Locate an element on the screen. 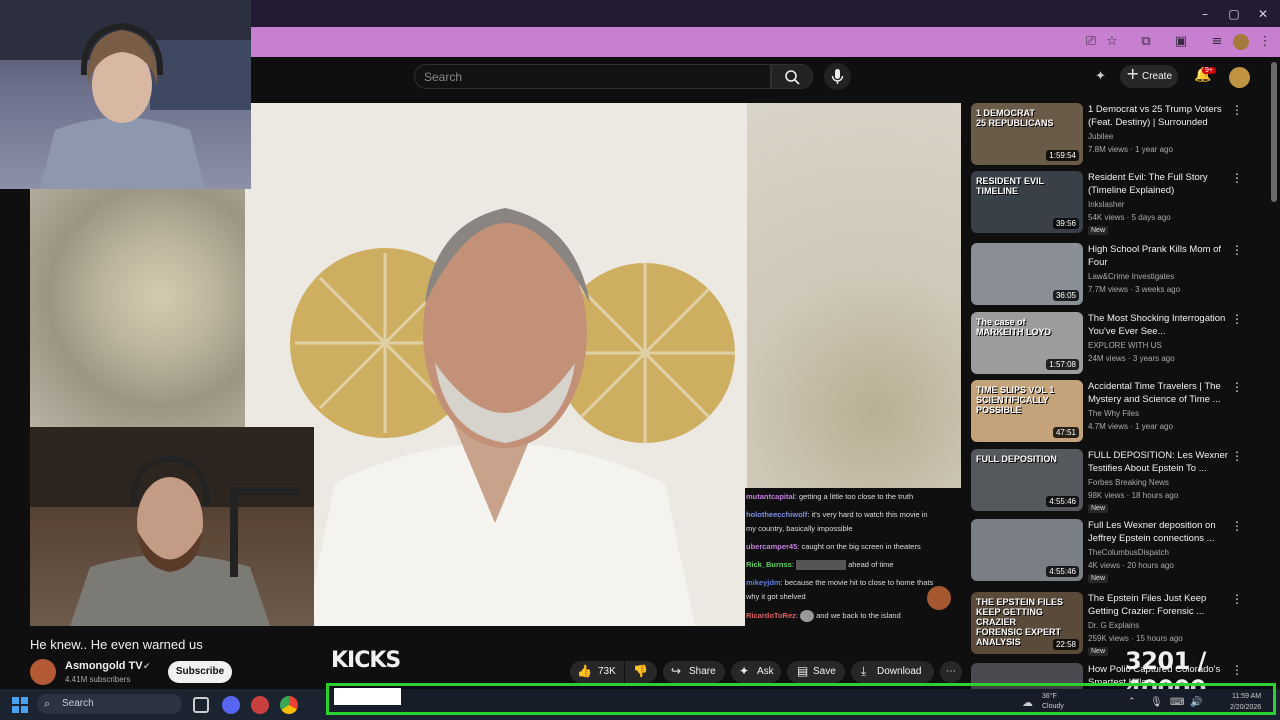 The height and width of the screenshot is (720, 1280). chat-message: Rick_Burnss: ahead of time is located at coordinates (820, 565).